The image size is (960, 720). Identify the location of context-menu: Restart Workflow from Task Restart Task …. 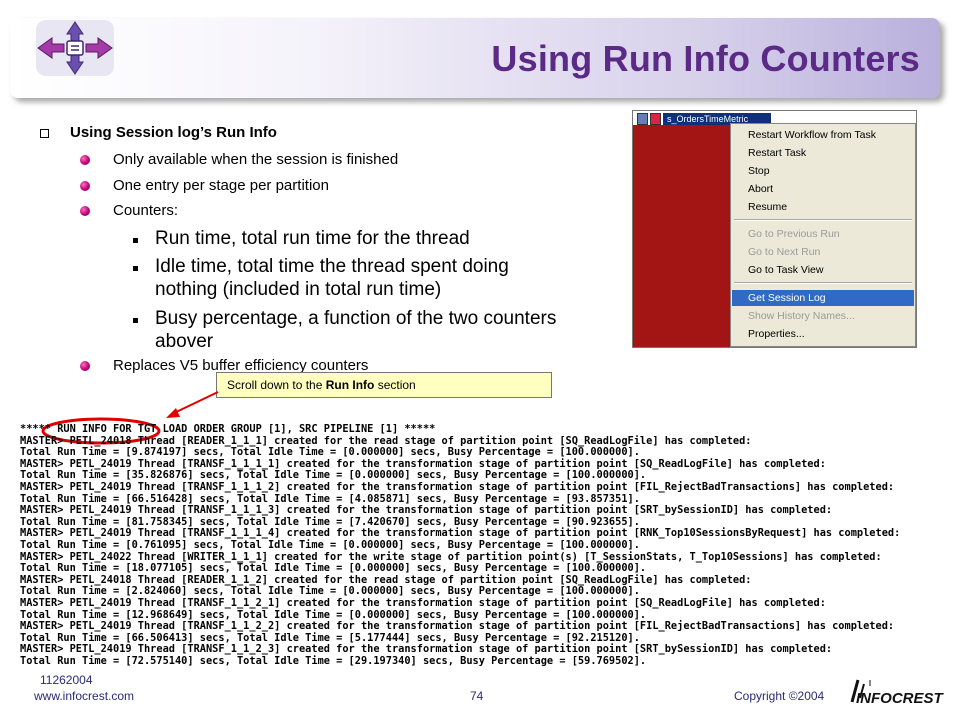
(823, 235).